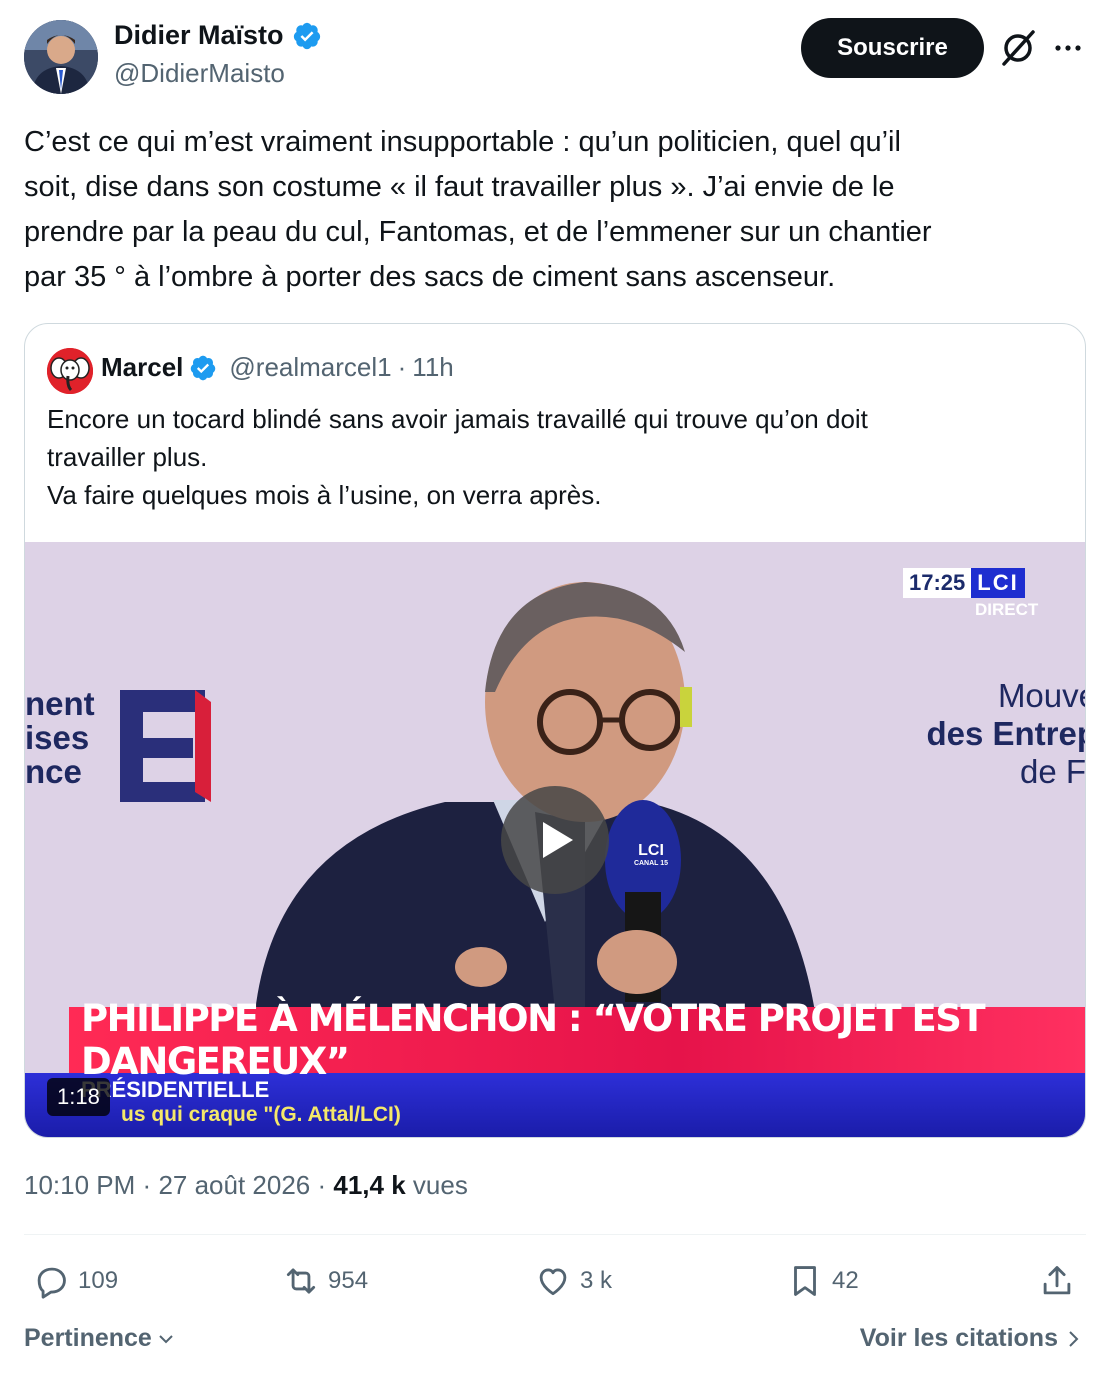 This screenshot has width=1110, height=1376. Describe the element at coordinates (88, 1338) in the screenshot. I see `sort-label: Pertinence` at that location.